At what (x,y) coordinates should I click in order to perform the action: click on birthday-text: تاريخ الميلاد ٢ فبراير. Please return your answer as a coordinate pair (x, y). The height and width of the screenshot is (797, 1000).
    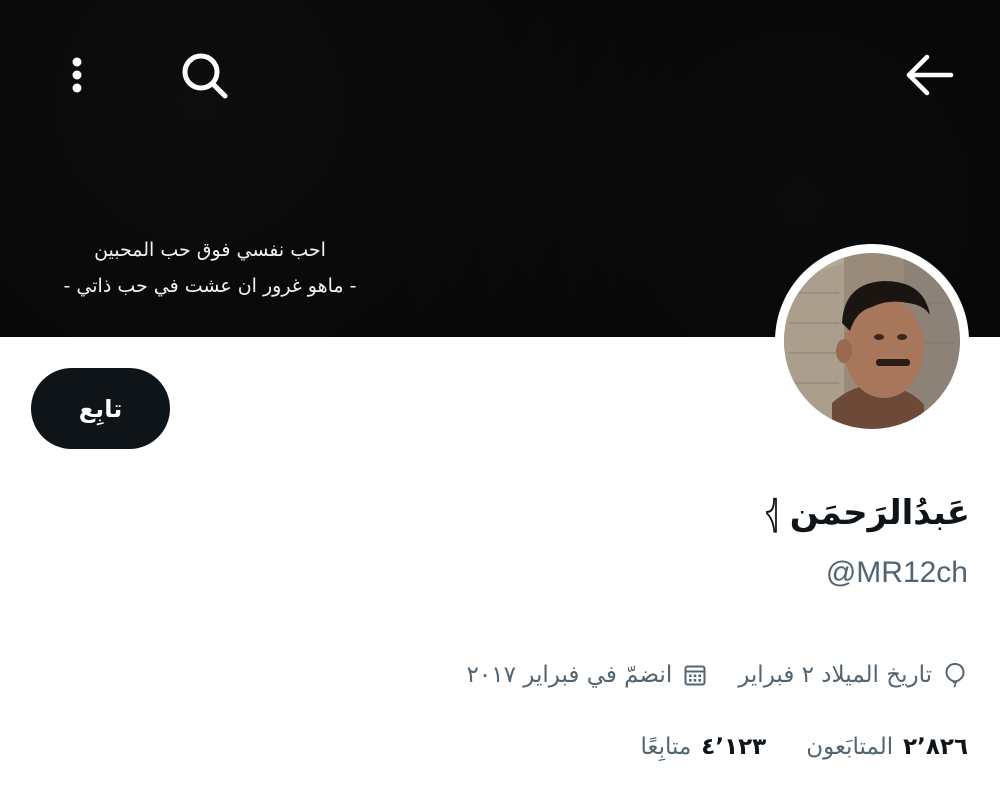
    Looking at the image, I should click on (835, 675).